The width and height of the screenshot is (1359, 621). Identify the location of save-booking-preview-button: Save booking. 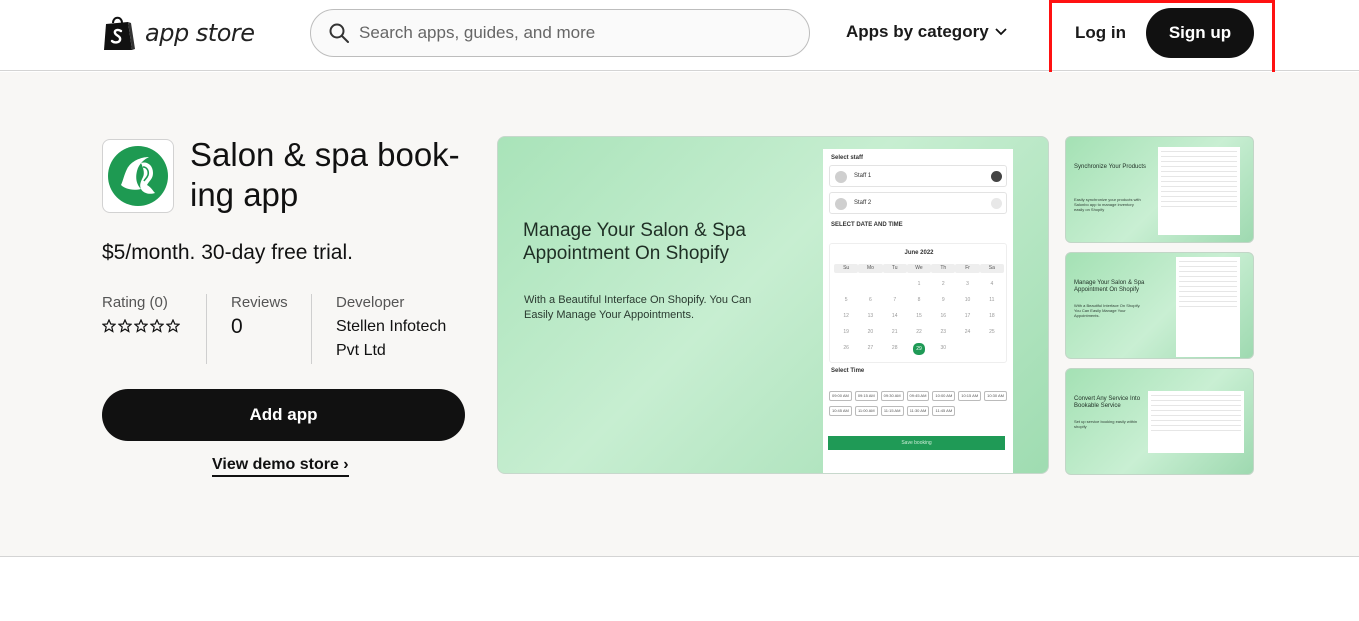
(916, 443).